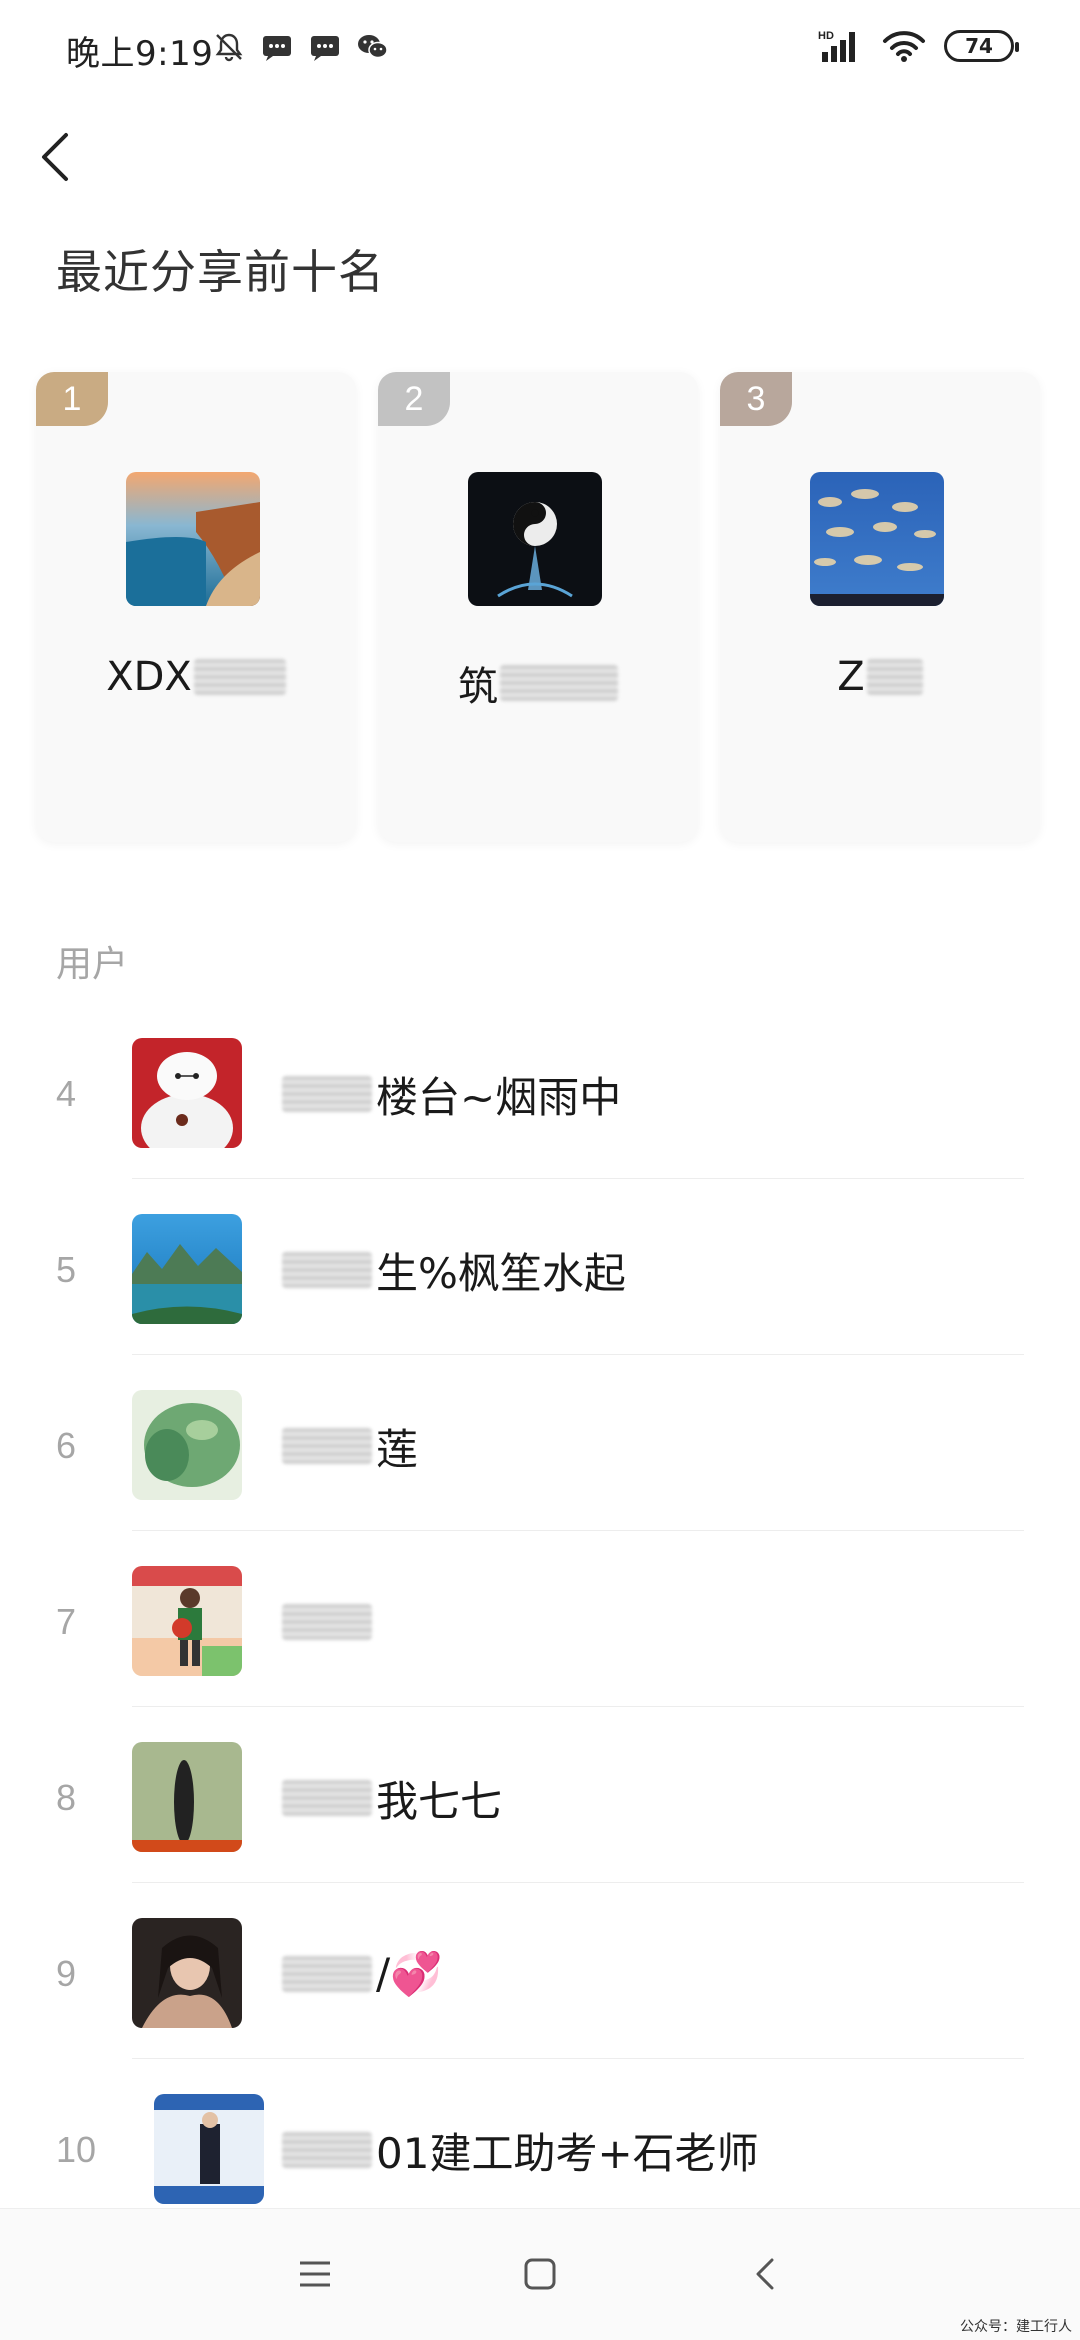 The height and width of the screenshot is (2340, 1080). What do you see at coordinates (540, 1988) in the screenshot?
I see `list-item: 9 /💞` at bounding box center [540, 1988].